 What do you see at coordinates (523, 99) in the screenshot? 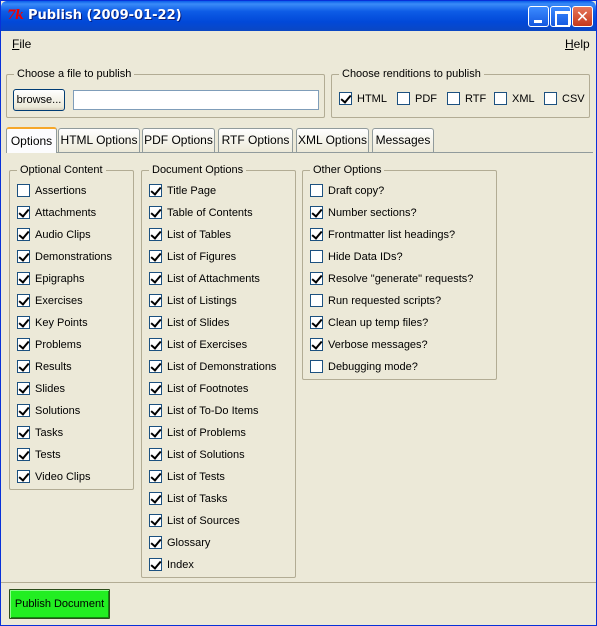
I see `rendition-label: XML` at bounding box center [523, 99].